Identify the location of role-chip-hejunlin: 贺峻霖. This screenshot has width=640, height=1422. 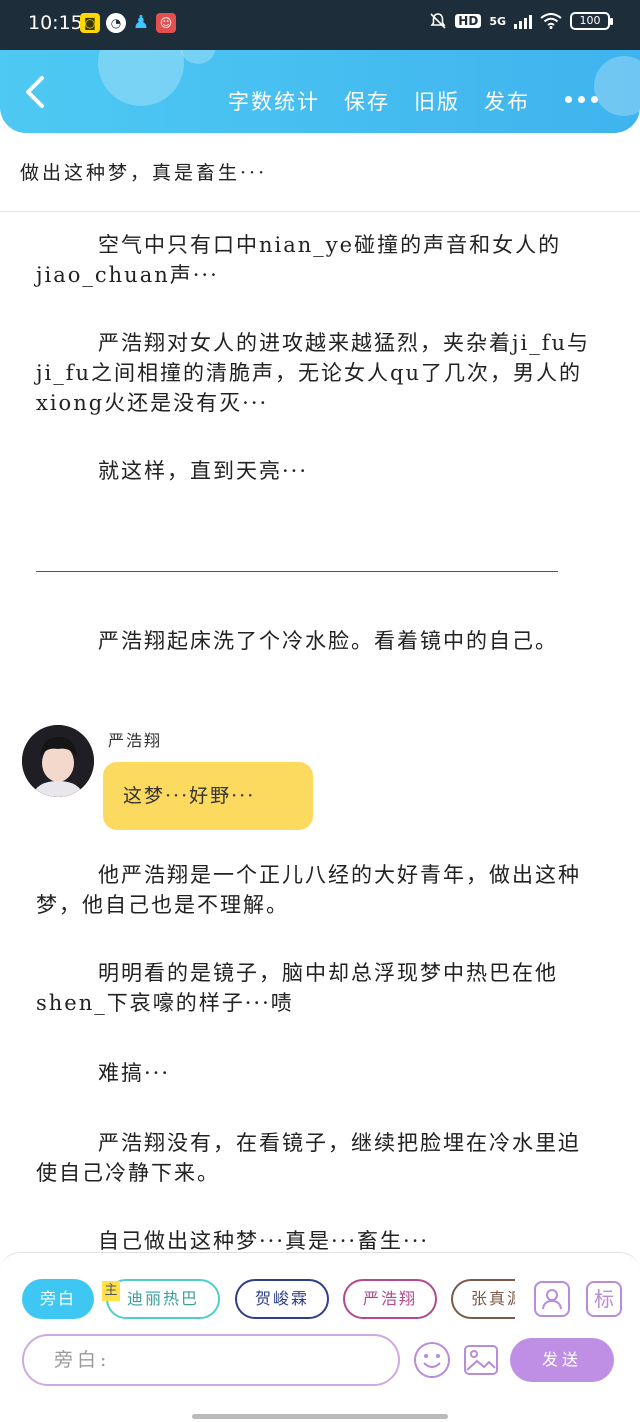
(282, 1299).